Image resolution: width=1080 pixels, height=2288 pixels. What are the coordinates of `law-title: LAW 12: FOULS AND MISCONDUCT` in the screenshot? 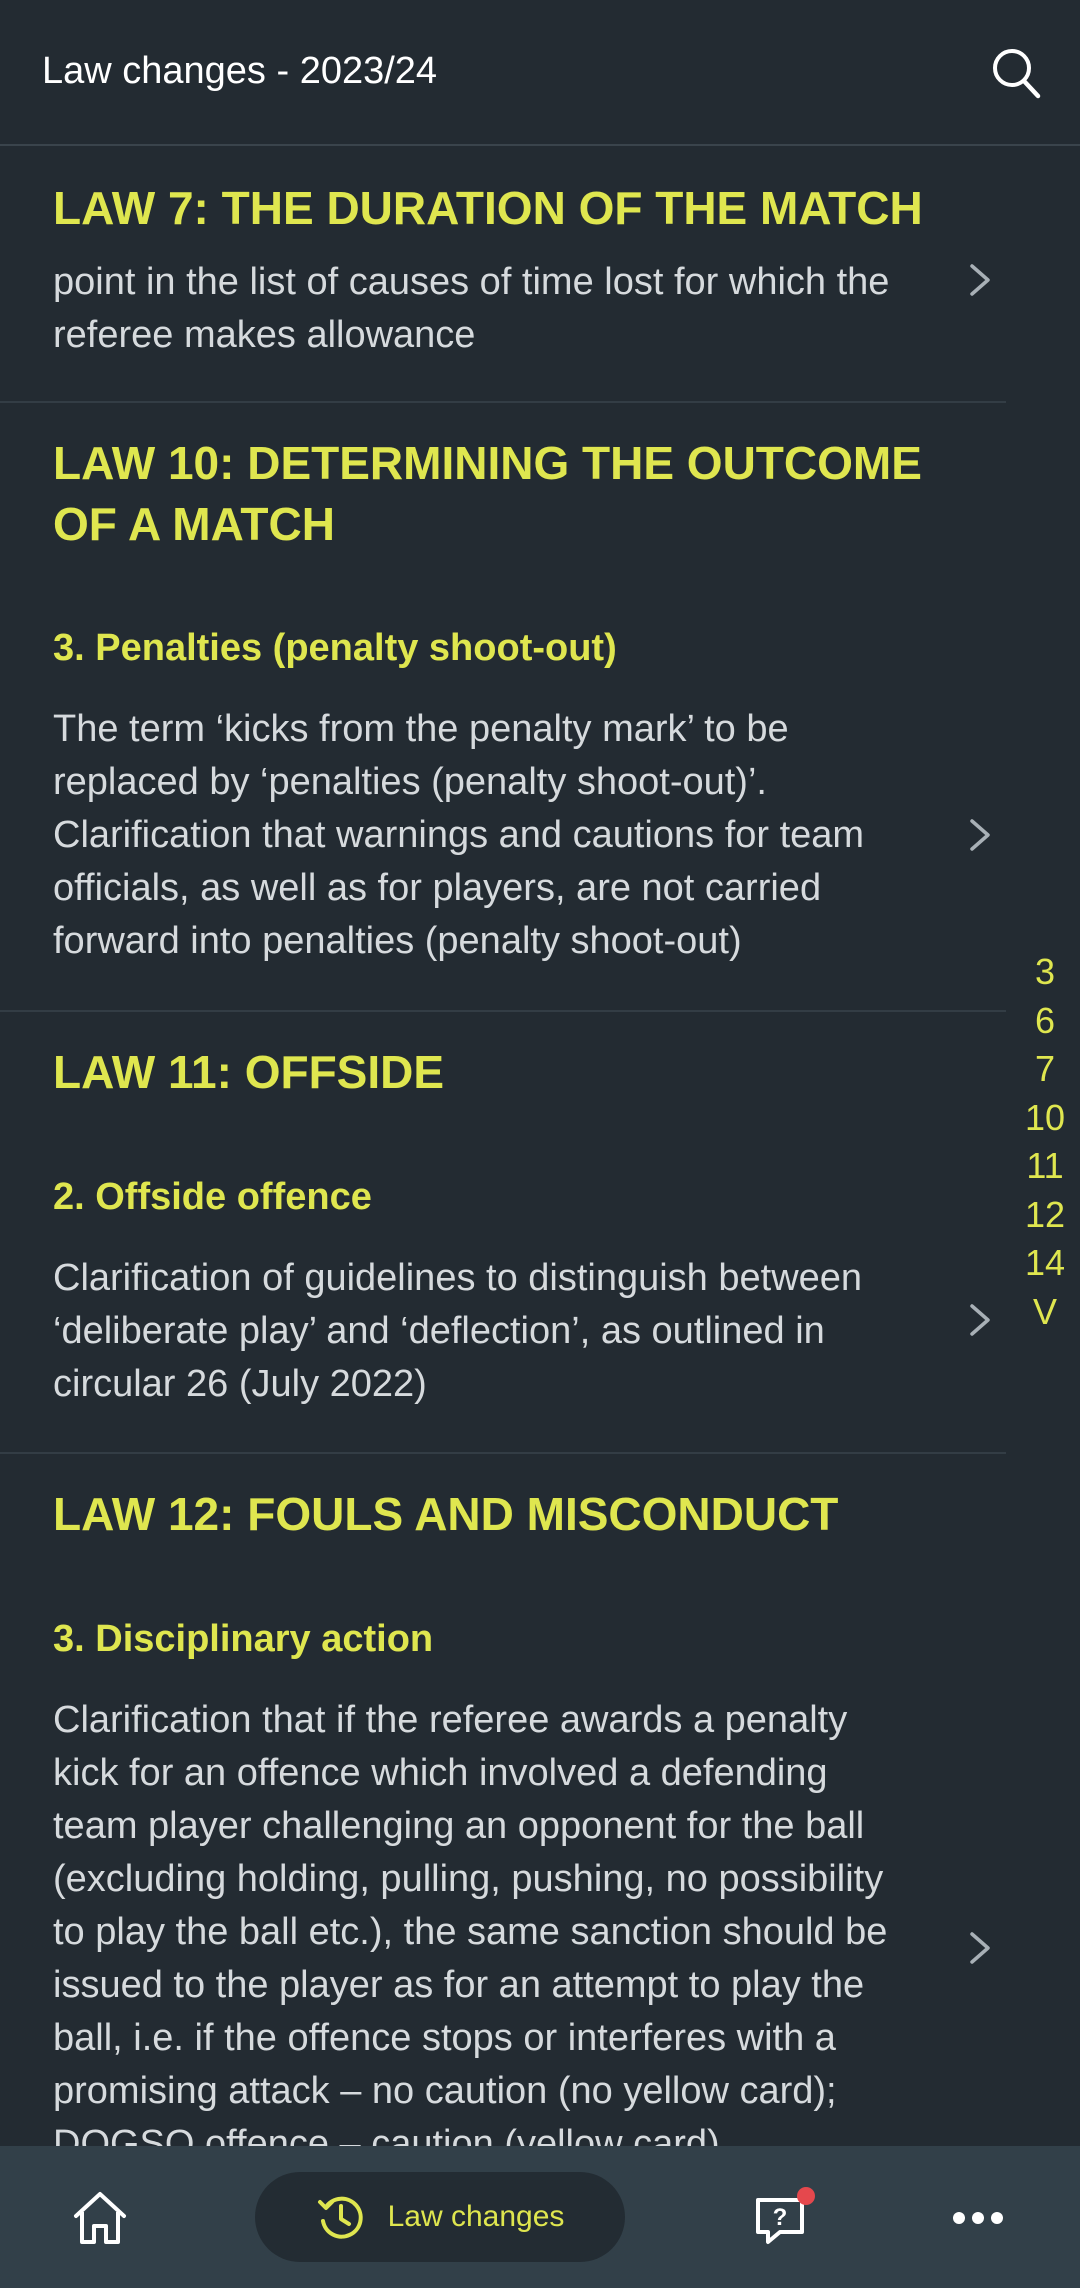 It's located at (446, 1514).